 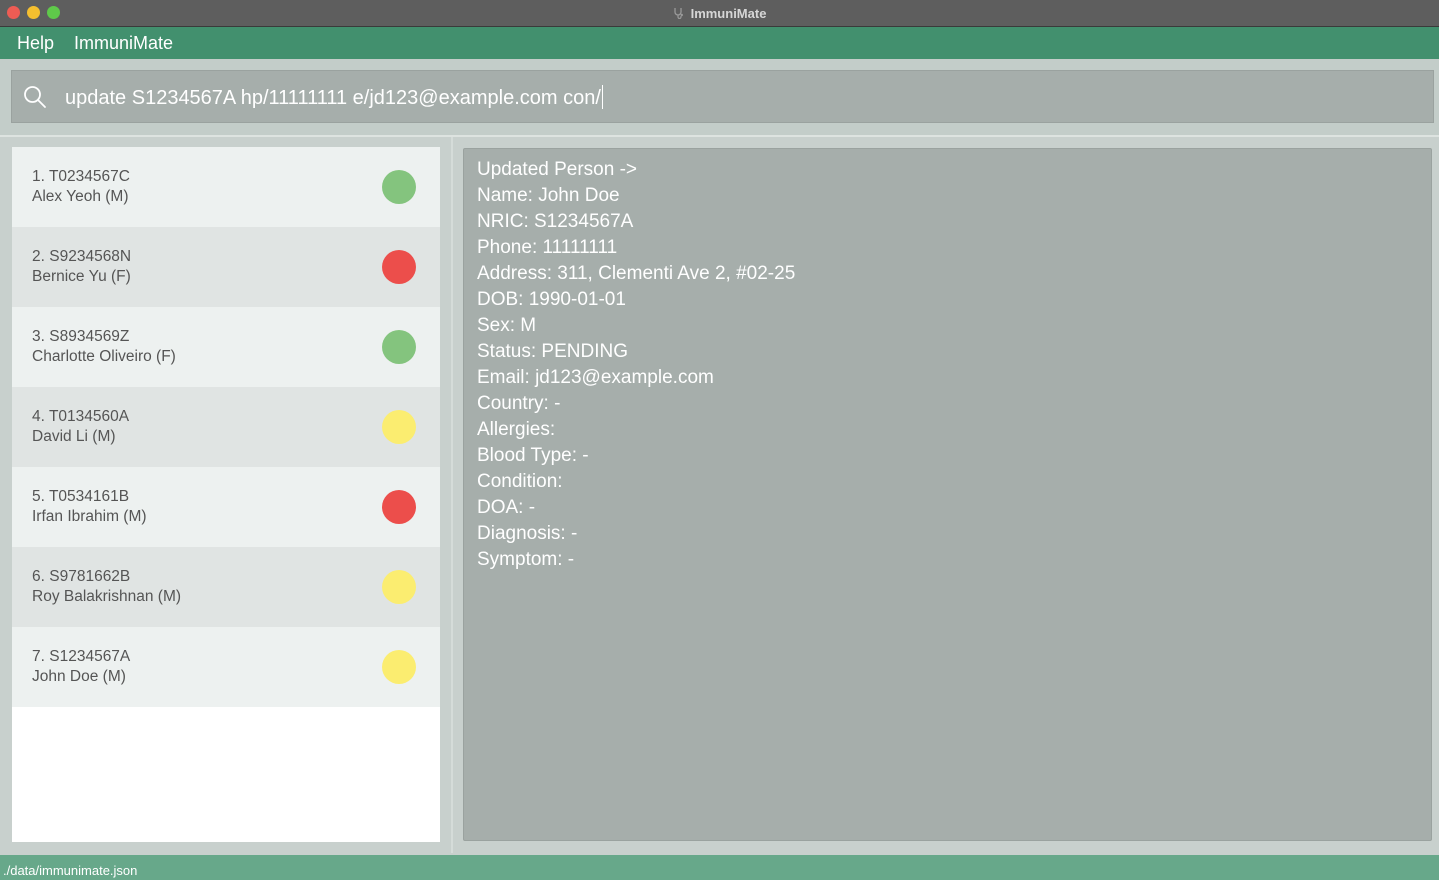 I want to click on result-line: Blood Type: -, so click(x=533, y=455).